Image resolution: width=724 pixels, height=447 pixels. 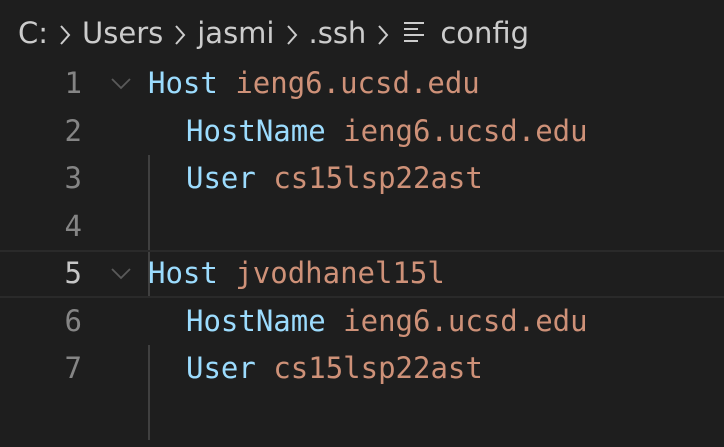 I want to click on line-number: 3, so click(x=73, y=178).